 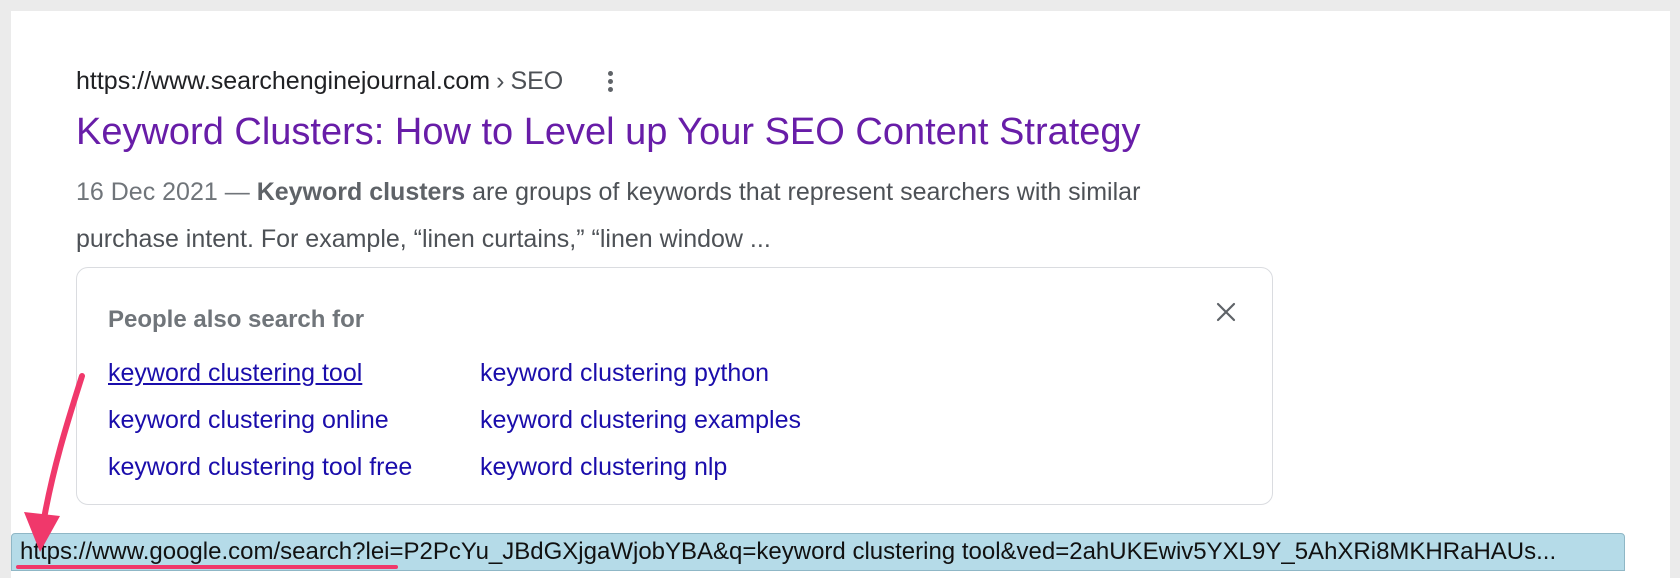 I want to click on result-date: 16 Dec 2021, so click(x=147, y=192).